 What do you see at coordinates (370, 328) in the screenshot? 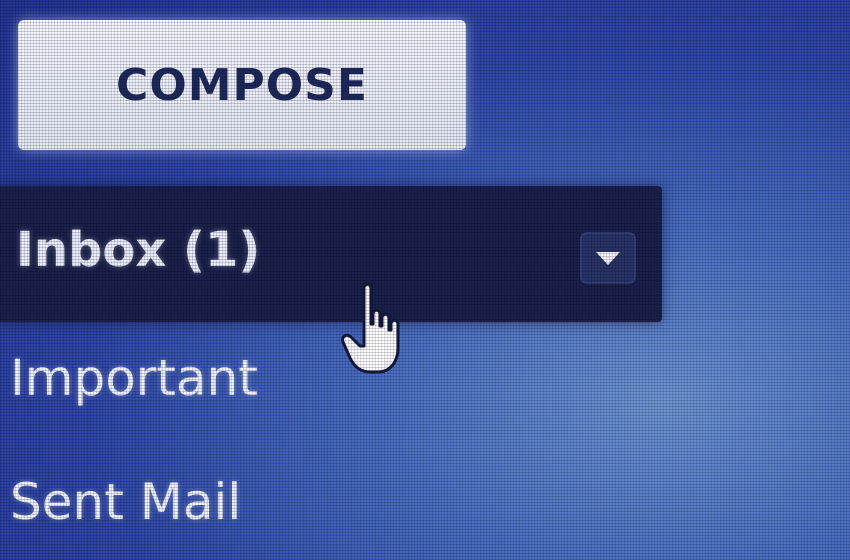
I see `hand-pointer-icon` at bounding box center [370, 328].